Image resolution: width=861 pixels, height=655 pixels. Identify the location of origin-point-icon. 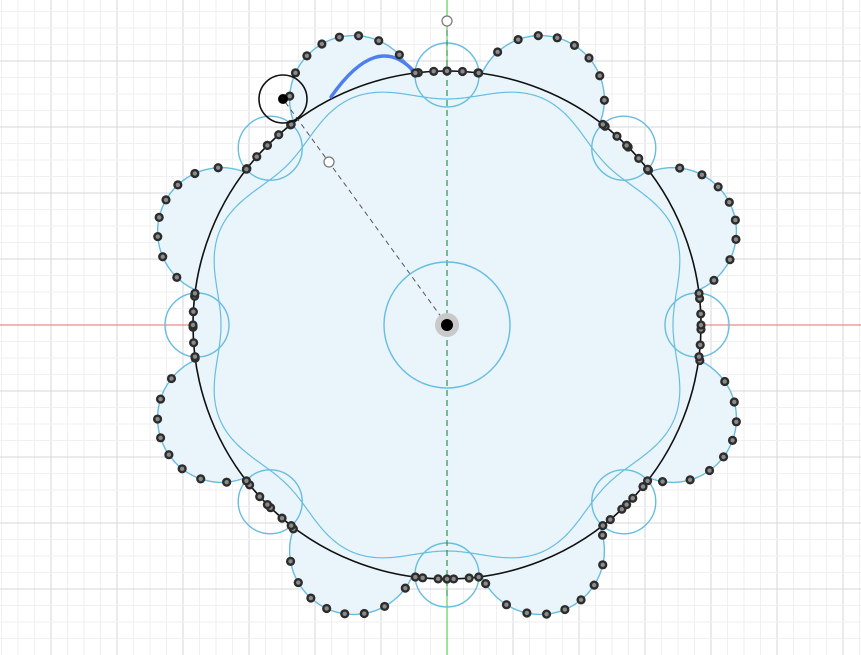
(447, 325).